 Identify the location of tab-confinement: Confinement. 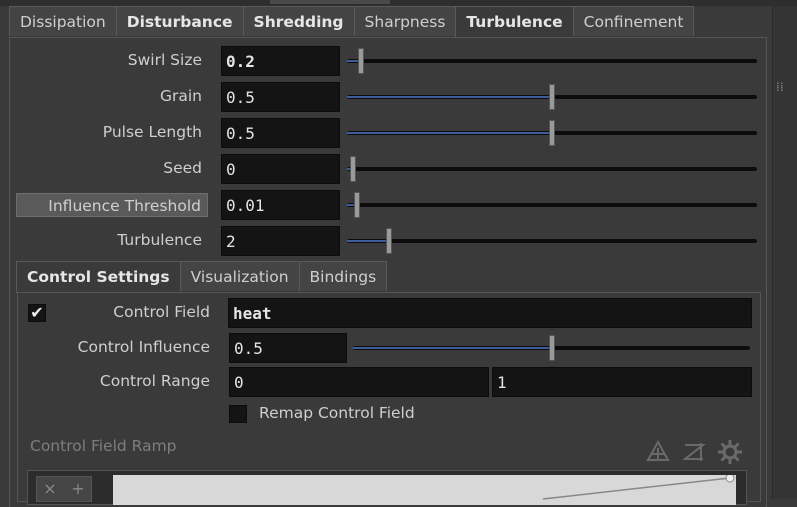
(633, 21).